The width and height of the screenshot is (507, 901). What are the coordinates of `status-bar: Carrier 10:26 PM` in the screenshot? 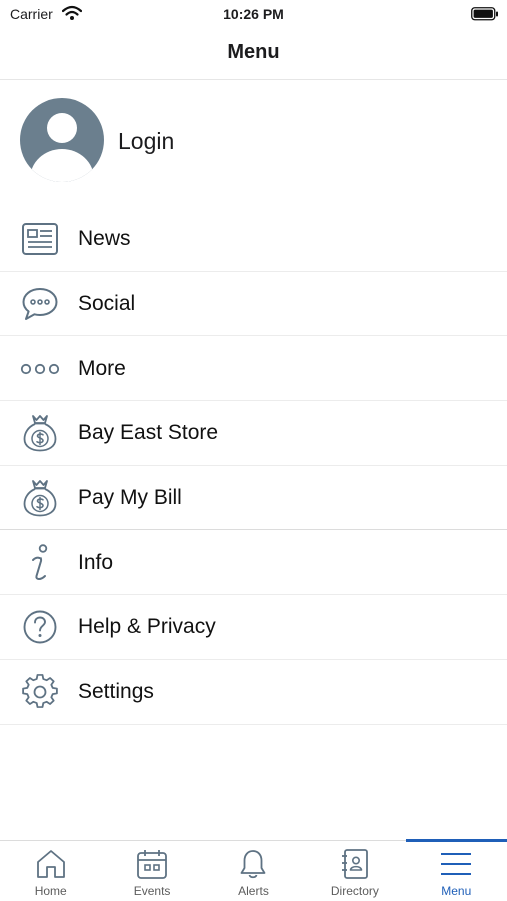 It's located at (253, 14).